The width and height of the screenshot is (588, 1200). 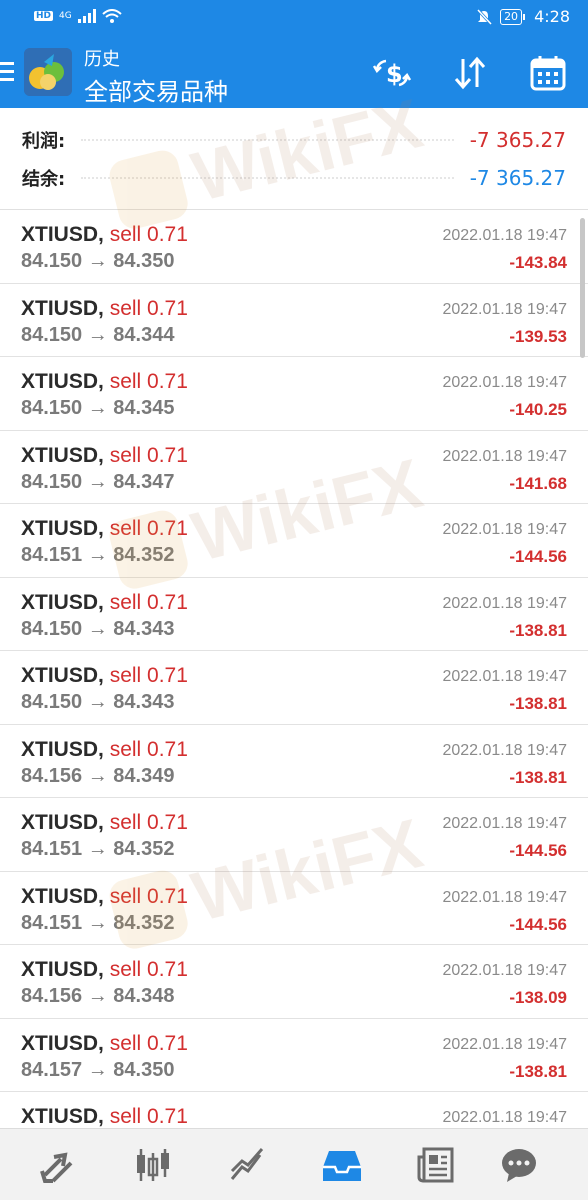 I want to click on balance-row: 结余: -7 365.27, so click(x=294, y=178).